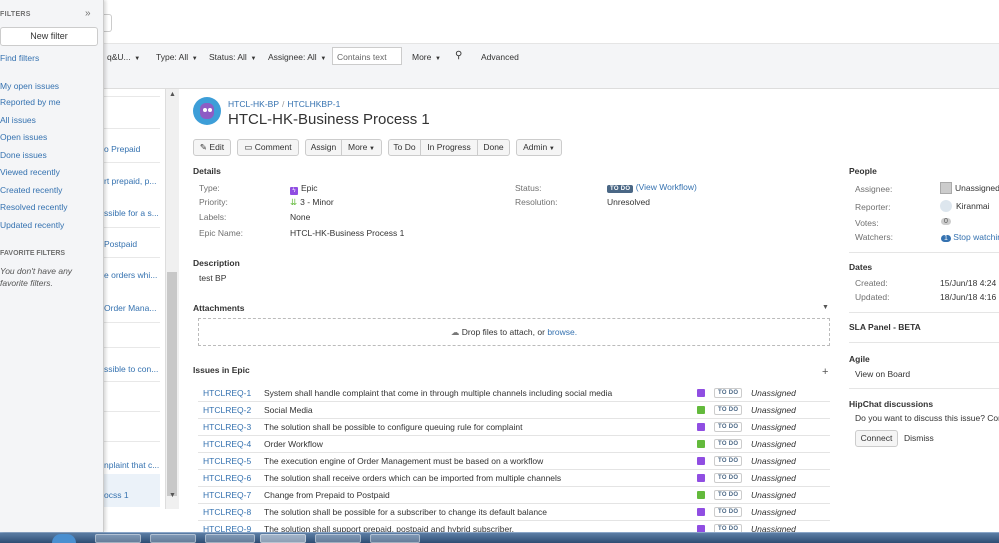 The height and width of the screenshot is (543, 999). What do you see at coordinates (885, 327) in the screenshot?
I see `sla-panel-title: SLA Panel - BETA` at bounding box center [885, 327].